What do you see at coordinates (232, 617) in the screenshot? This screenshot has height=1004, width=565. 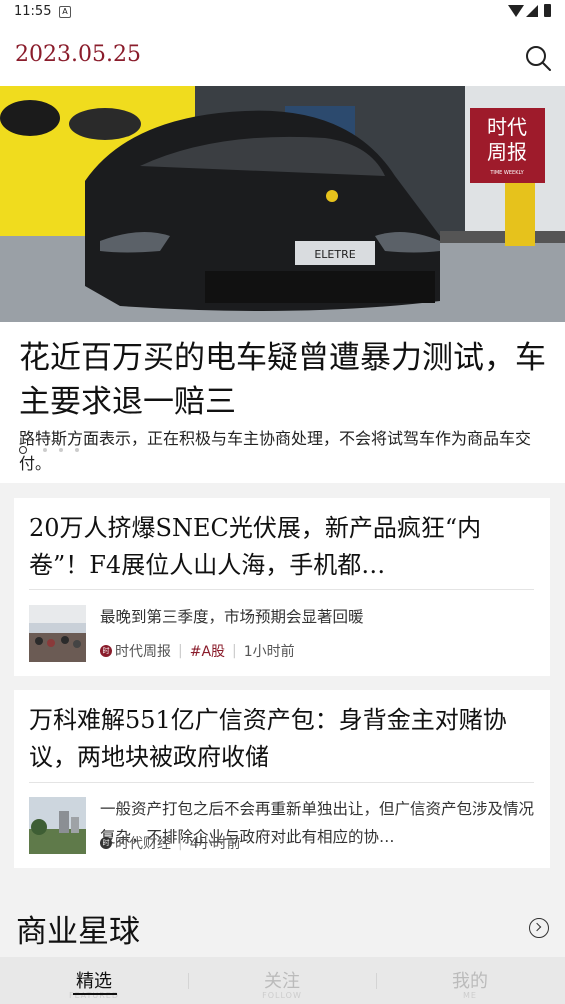 I see `article-summary: 最晚到第三季度，市场预期会显著回暖` at bounding box center [232, 617].